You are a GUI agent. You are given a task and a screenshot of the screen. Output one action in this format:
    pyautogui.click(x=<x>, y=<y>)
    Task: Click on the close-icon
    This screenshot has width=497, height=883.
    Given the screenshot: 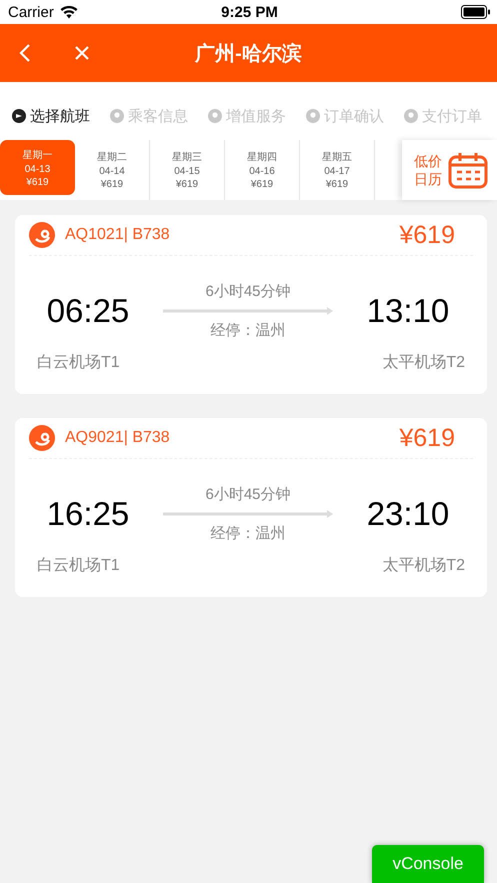 What is the action you would take?
    pyautogui.click(x=82, y=53)
    